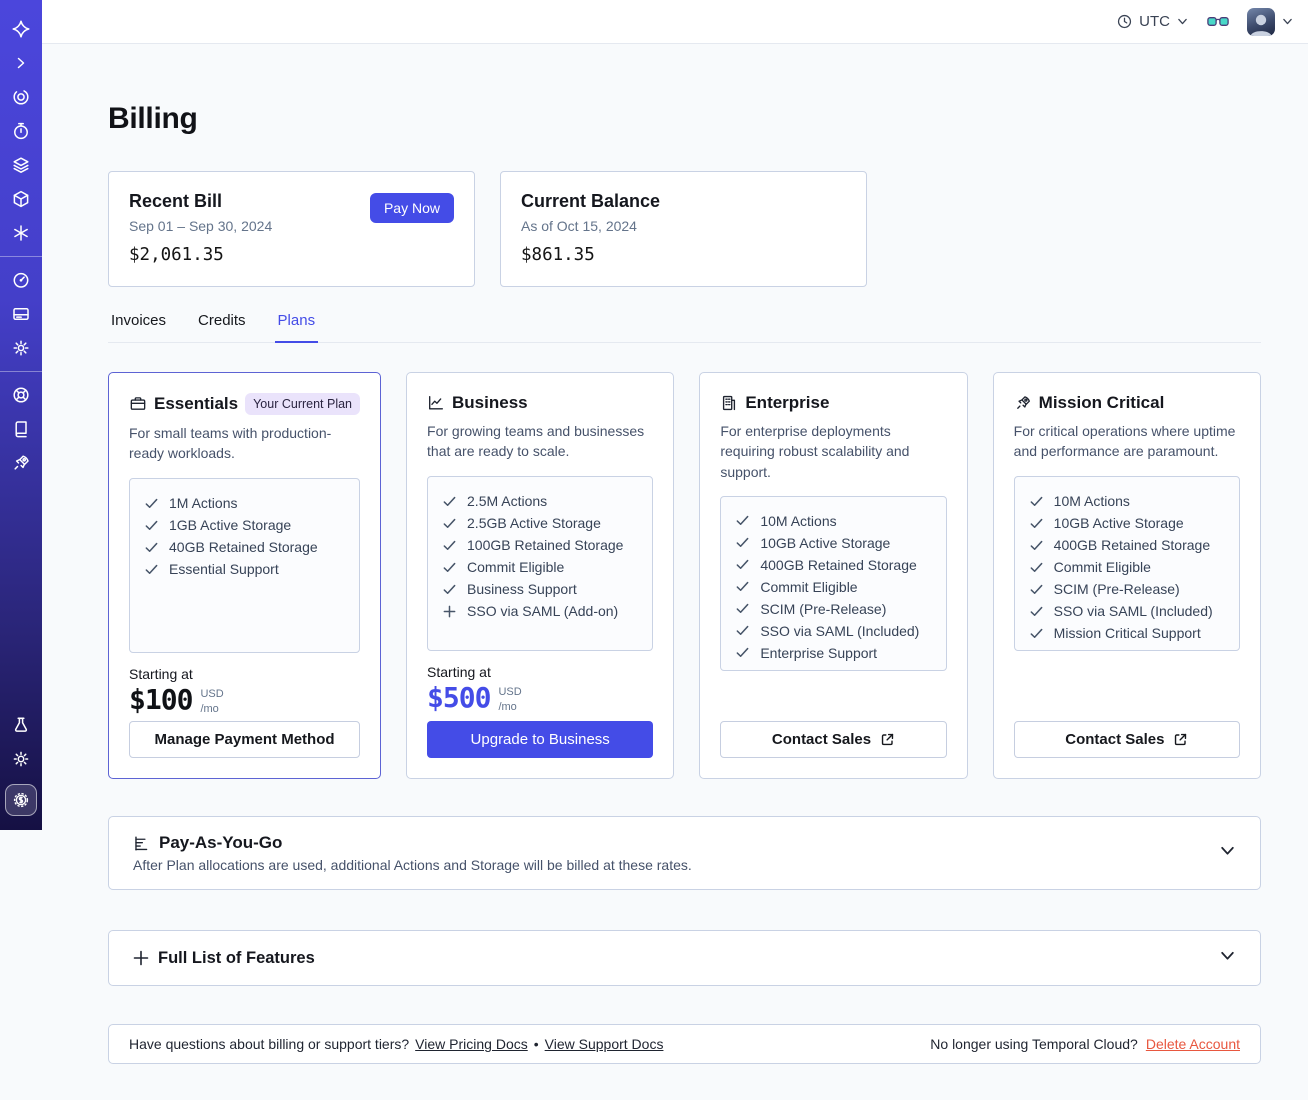 Image resolution: width=1308 pixels, height=1100 pixels. I want to click on clock-icon, so click(1125, 21).